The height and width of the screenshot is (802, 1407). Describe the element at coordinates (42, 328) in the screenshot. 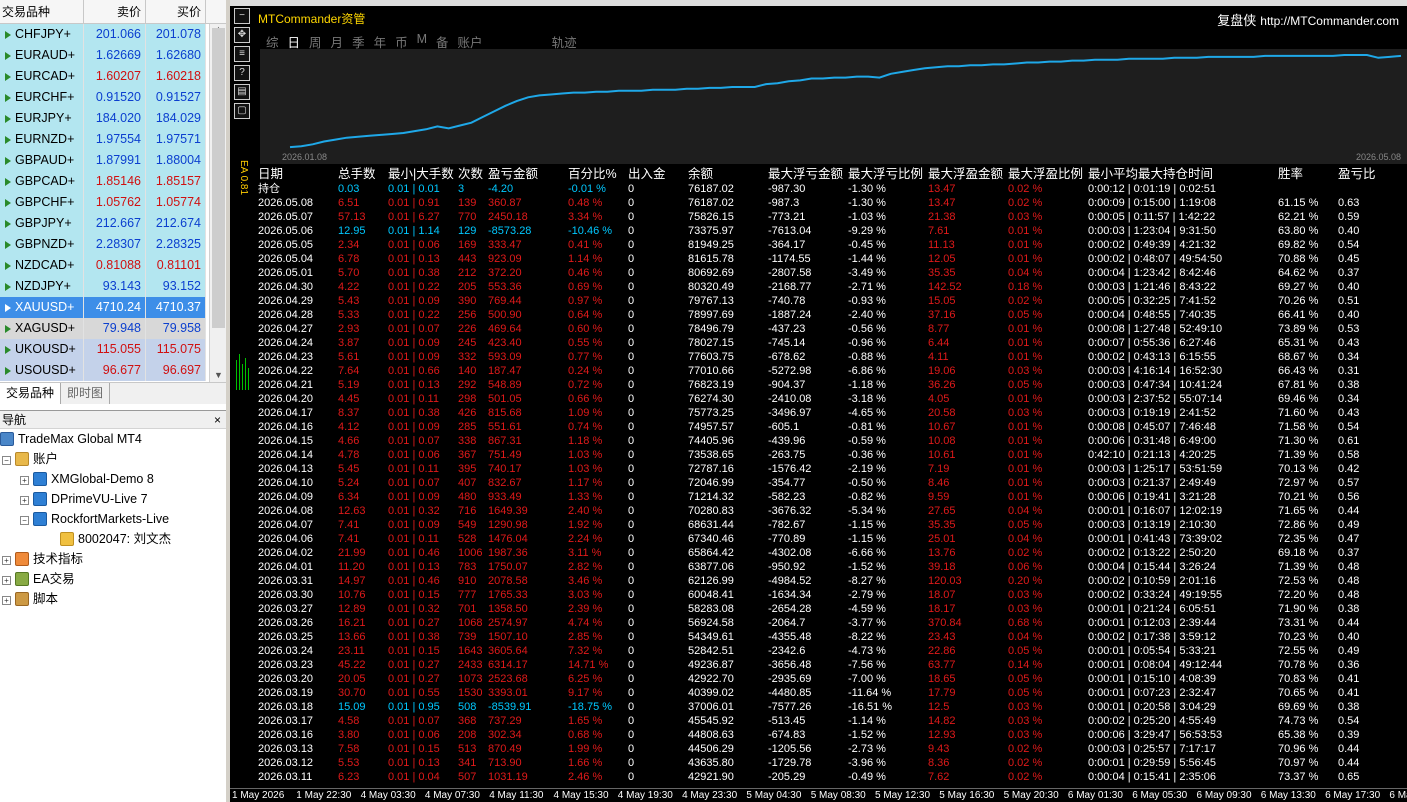

I see `symbol-cell: XAGUSD+` at that location.